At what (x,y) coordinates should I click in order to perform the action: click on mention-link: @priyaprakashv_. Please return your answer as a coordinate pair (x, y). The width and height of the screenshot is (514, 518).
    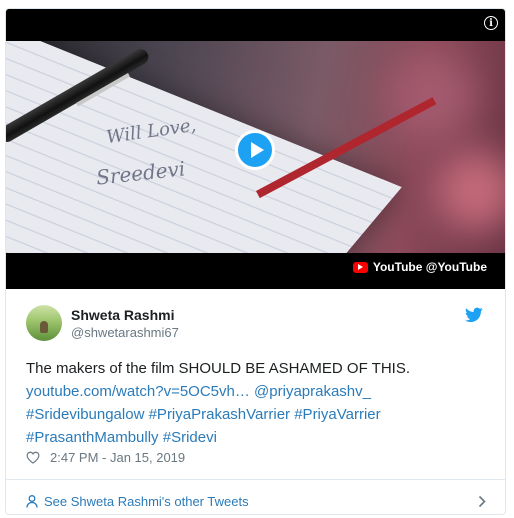
    Looking at the image, I should click on (312, 391).